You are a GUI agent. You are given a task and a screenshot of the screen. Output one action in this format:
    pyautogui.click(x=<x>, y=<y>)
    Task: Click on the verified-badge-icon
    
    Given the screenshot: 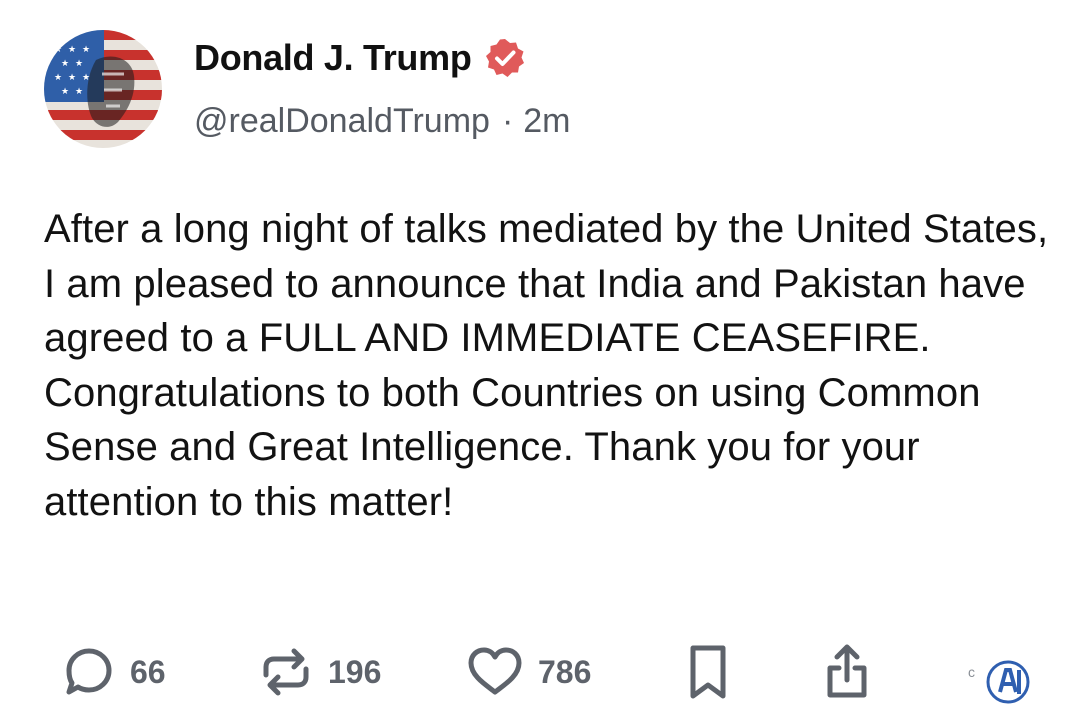 What is the action you would take?
    pyautogui.click(x=504, y=58)
    